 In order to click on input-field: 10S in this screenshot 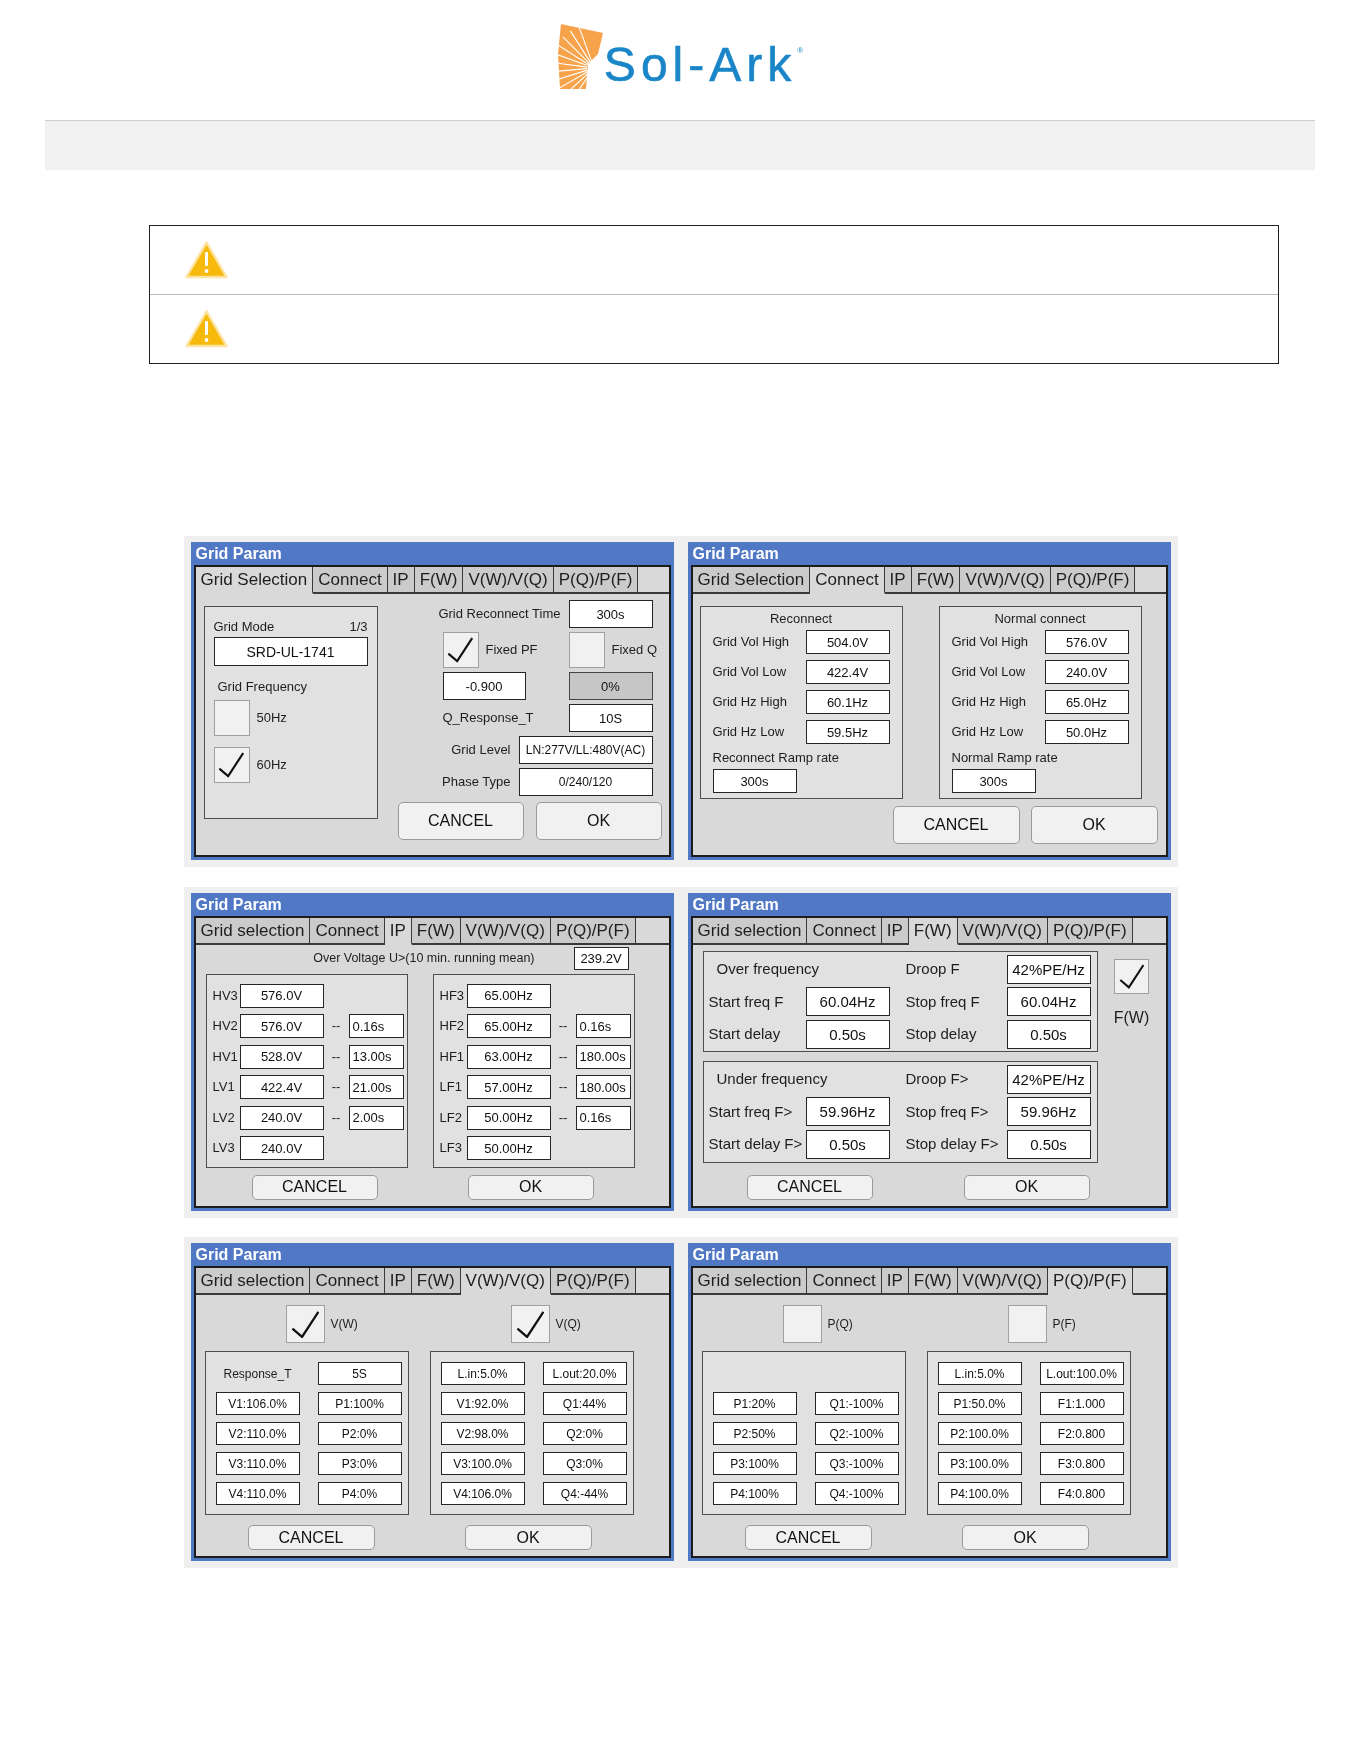, I will do `click(610, 718)`.